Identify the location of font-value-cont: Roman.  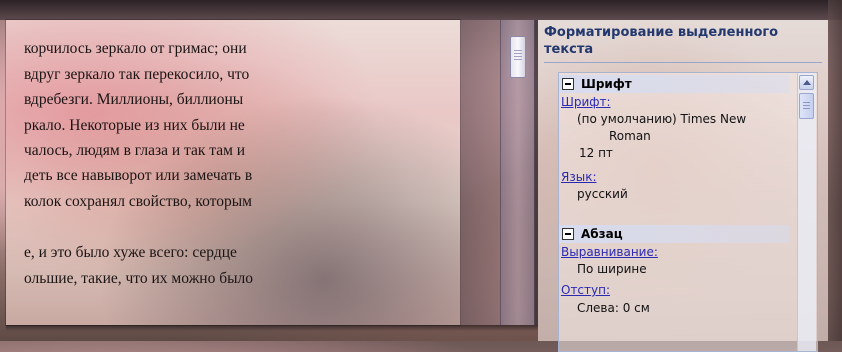
(630, 136).